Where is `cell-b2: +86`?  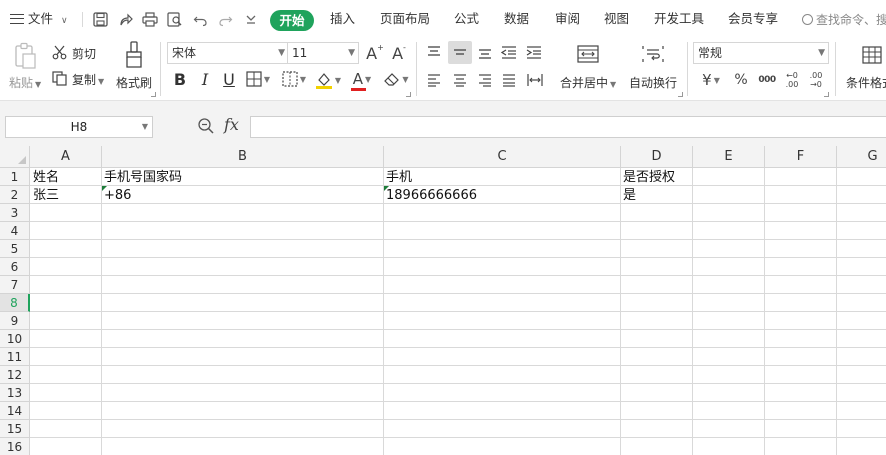
cell-b2: +86 is located at coordinates (242, 196).